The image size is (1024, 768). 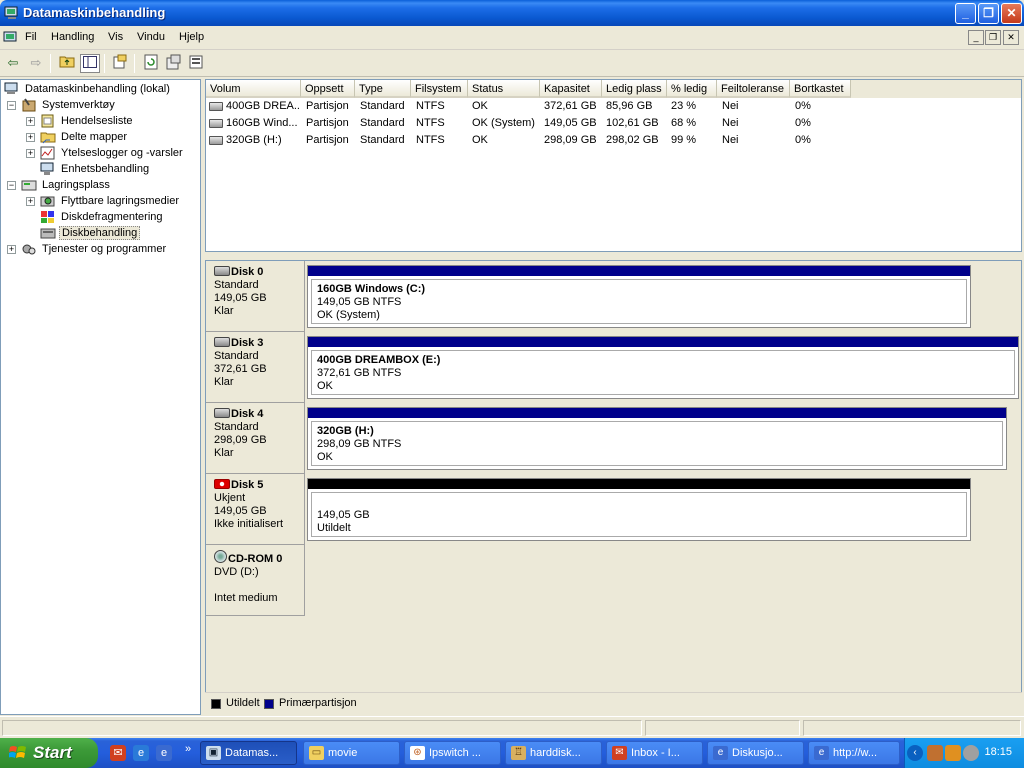 I want to click on column-header-filsystem: Filsystem, so click(x=439, y=89).